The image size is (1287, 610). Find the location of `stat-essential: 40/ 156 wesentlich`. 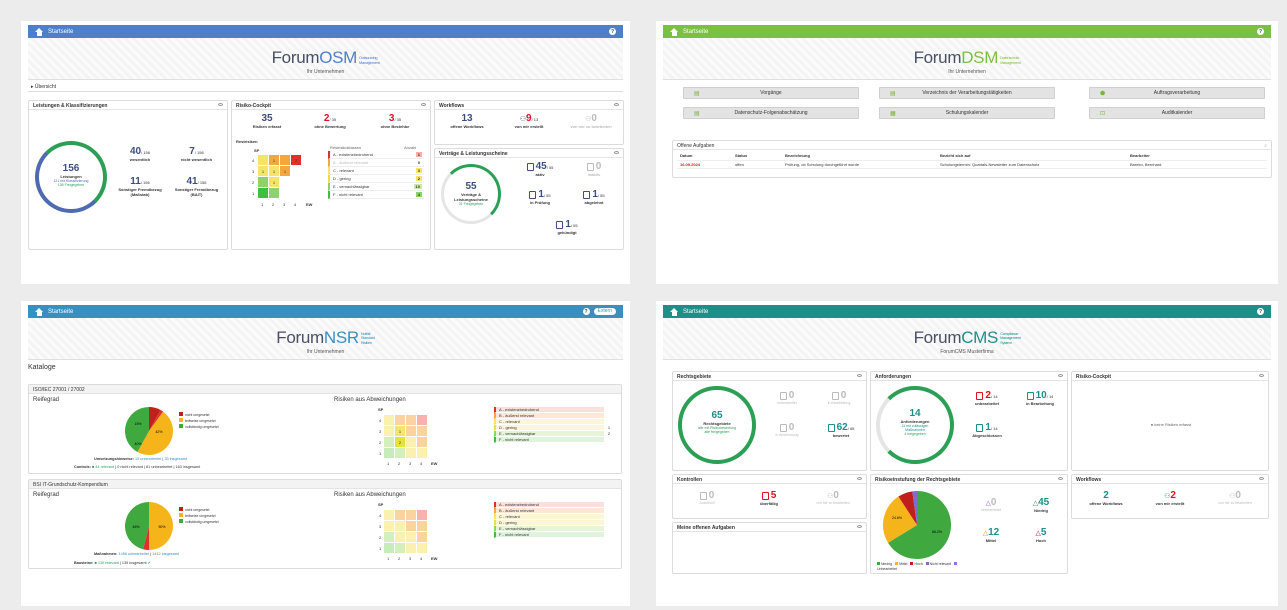

stat-essential: 40/ 156 wesentlich is located at coordinates (140, 154).